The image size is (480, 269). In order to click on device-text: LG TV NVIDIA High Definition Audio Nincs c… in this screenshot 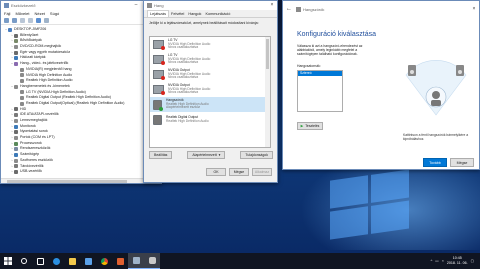, I will do `click(189, 59)`.